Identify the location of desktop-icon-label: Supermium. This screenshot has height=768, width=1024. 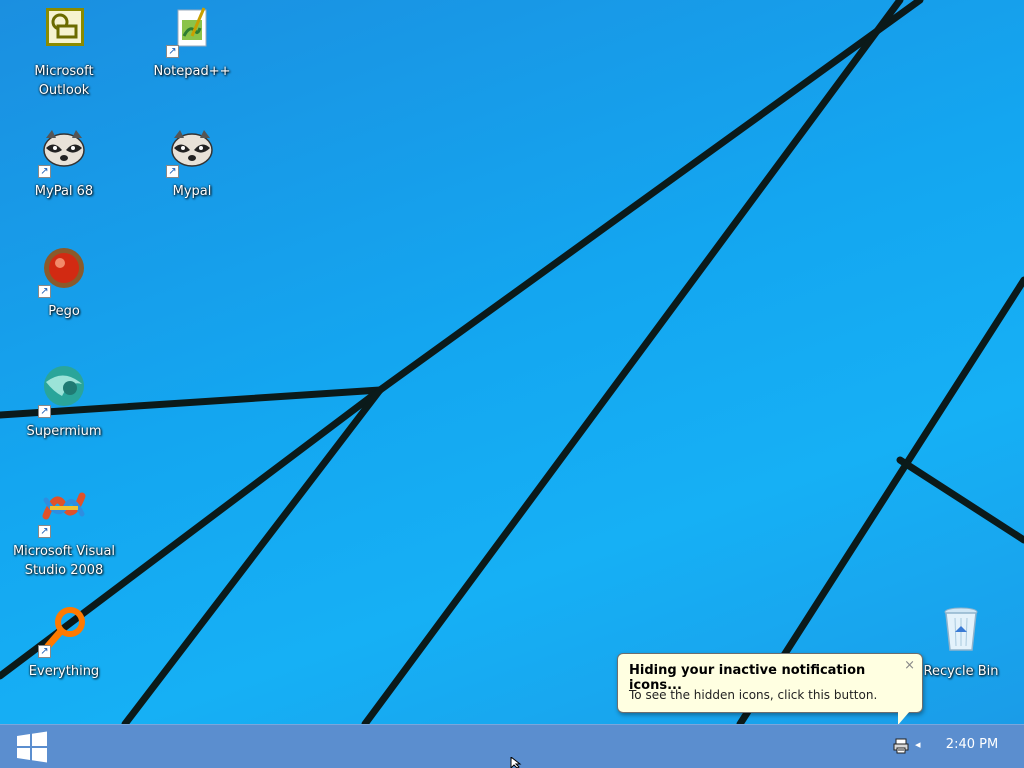
(64, 431).